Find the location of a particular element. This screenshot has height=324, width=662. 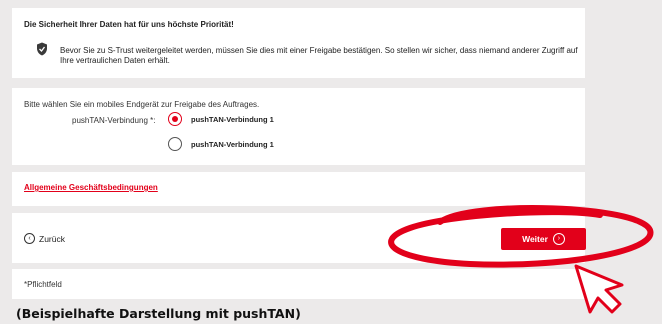

caption: (Beispielhafte Darstellung mit pushTAN) is located at coordinates (158, 313).